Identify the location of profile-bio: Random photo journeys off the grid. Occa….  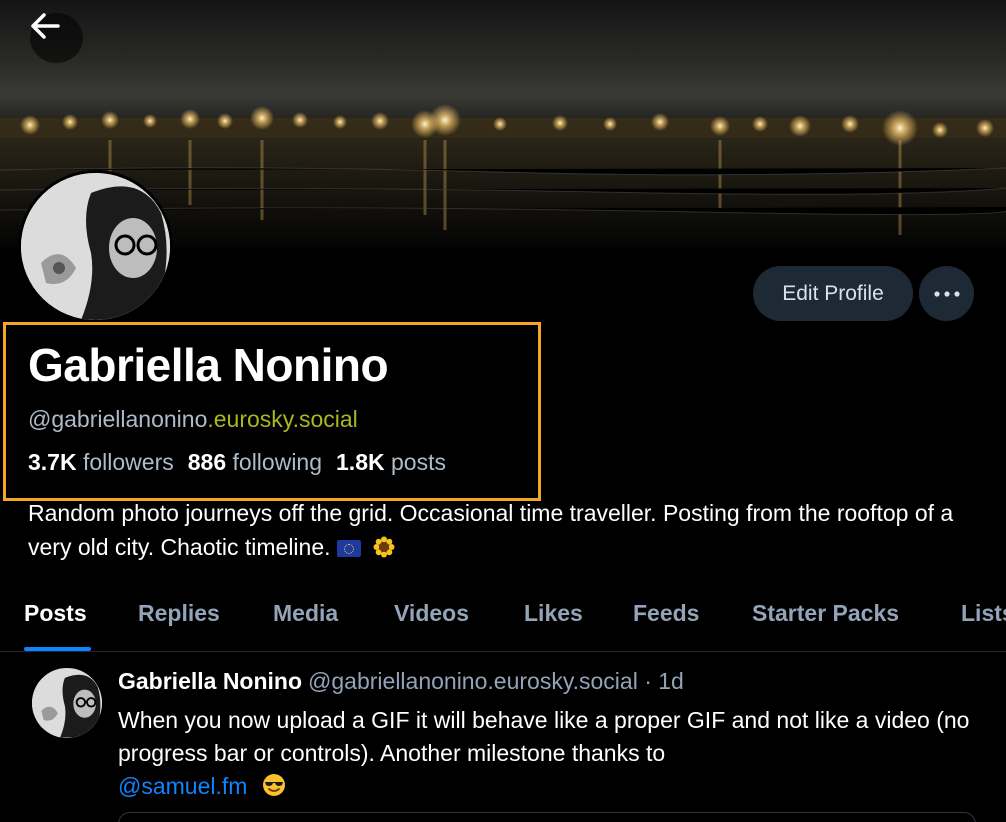
(508, 531).